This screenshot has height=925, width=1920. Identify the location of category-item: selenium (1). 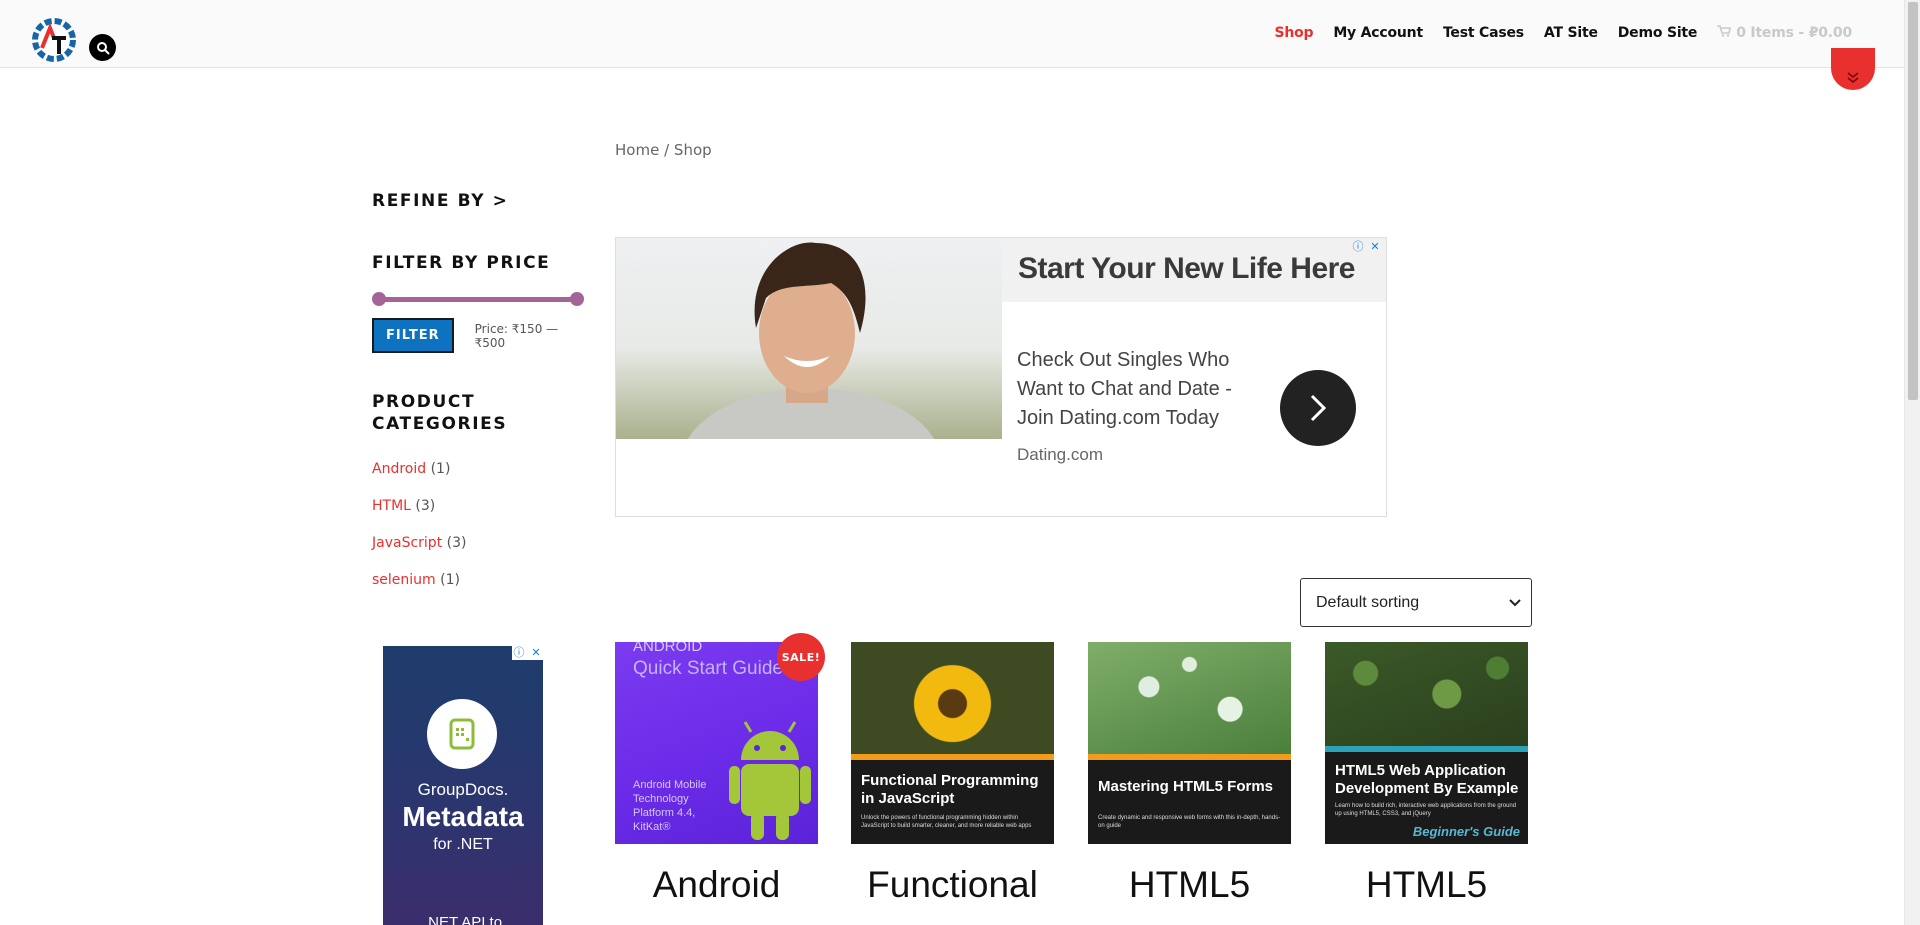
(482, 590).